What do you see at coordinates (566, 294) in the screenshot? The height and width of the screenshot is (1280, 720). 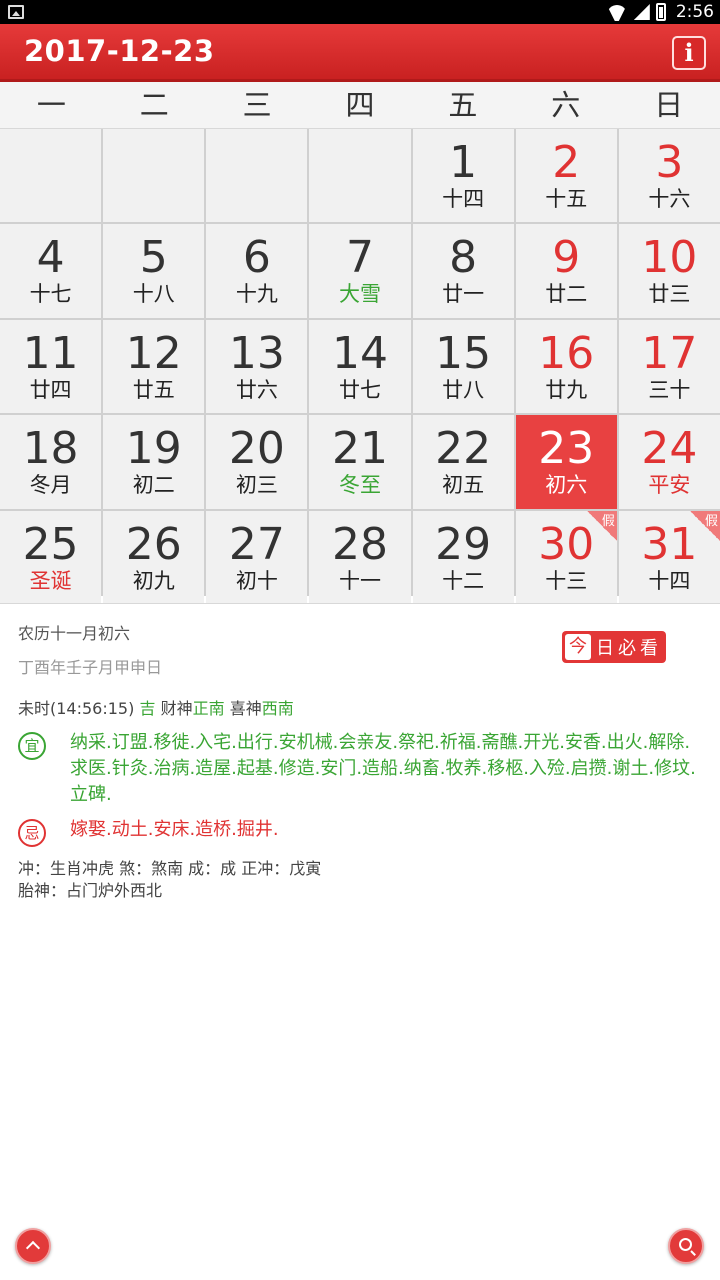 I see `lunar-label: 廿二` at bounding box center [566, 294].